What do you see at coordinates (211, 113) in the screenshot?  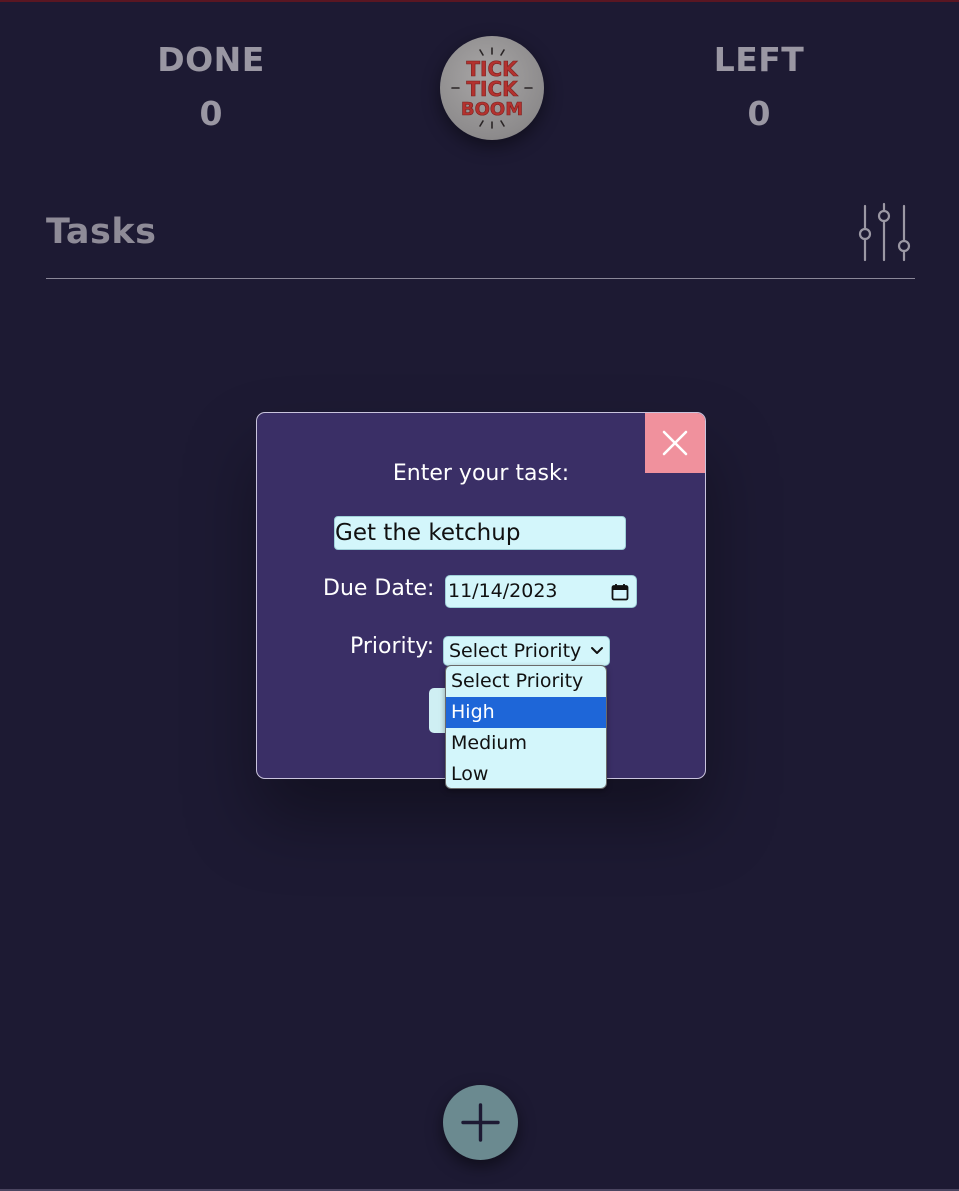 I see `done-count: 0` at bounding box center [211, 113].